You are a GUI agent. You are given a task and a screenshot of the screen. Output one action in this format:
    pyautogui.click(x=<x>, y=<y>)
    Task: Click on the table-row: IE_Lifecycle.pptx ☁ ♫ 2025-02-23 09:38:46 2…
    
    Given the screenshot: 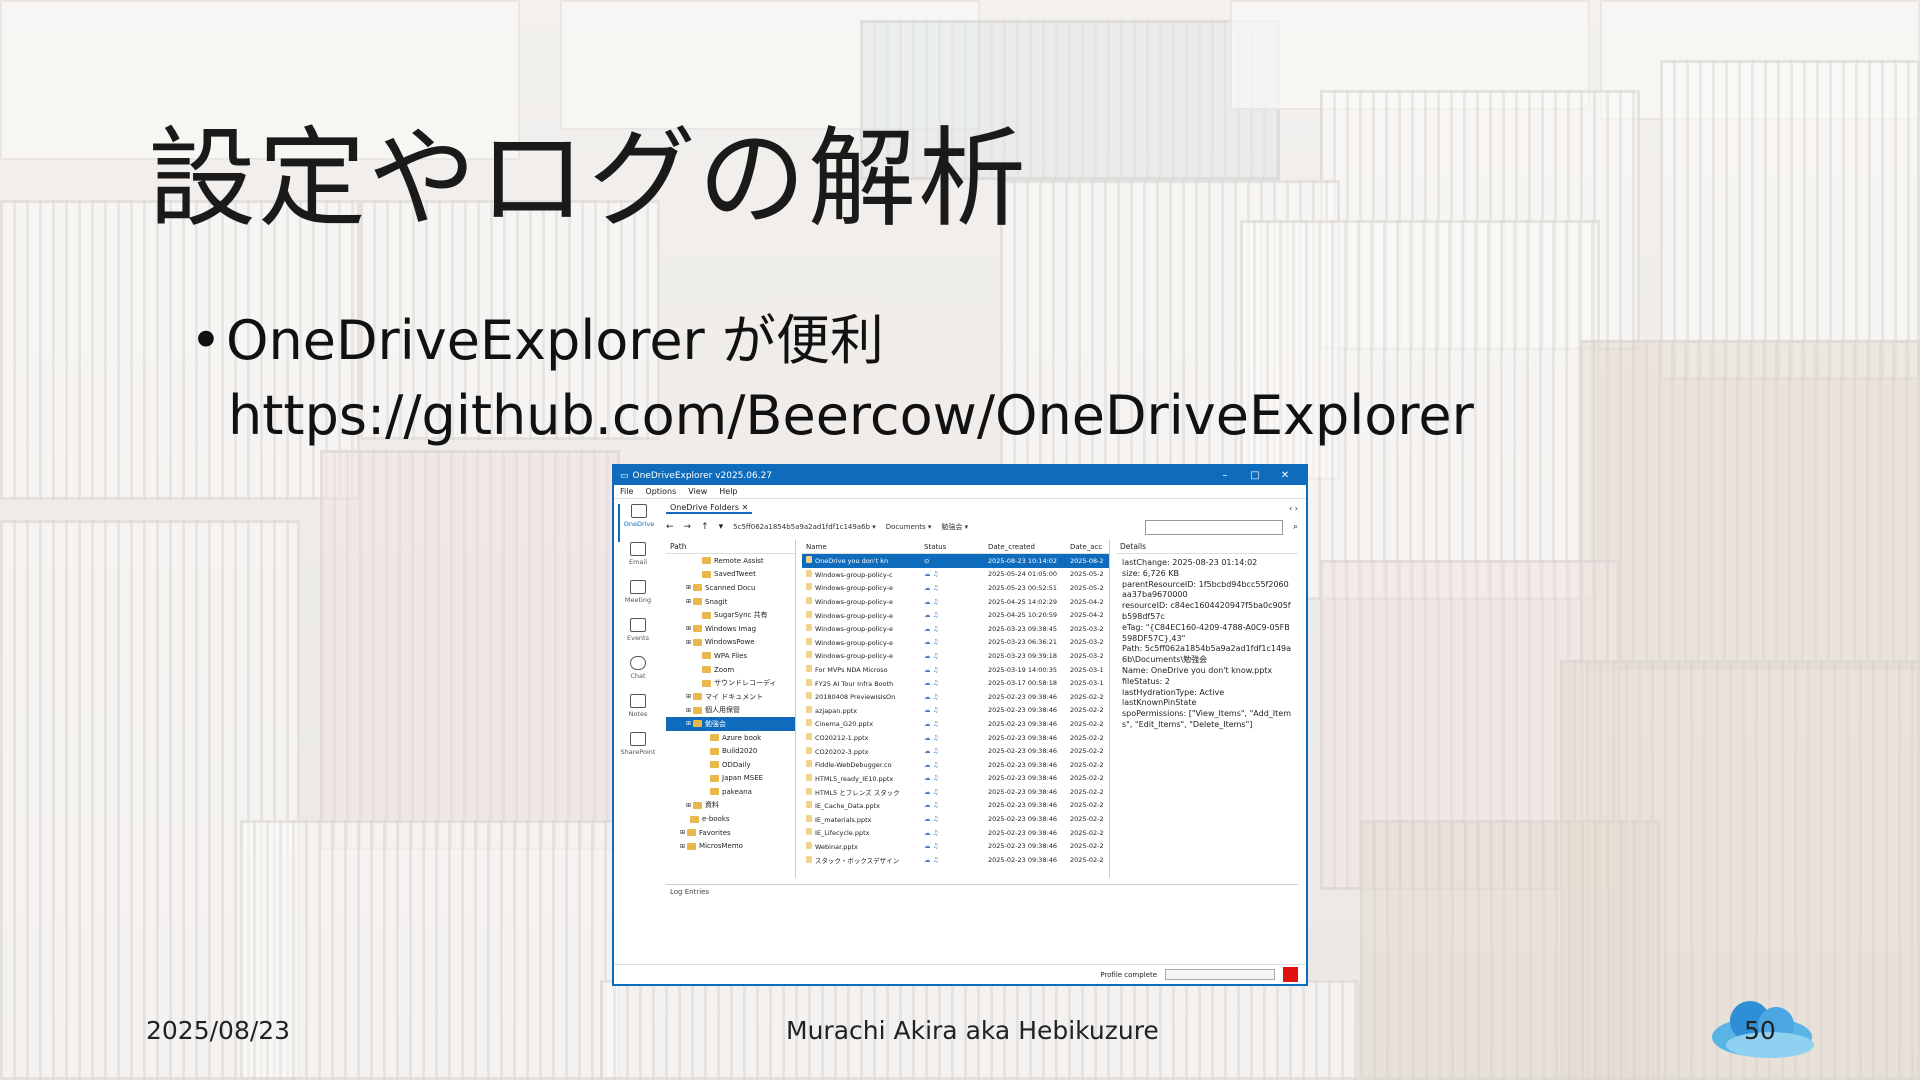 What is the action you would take?
    pyautogui.click(x=955, y=833)
    